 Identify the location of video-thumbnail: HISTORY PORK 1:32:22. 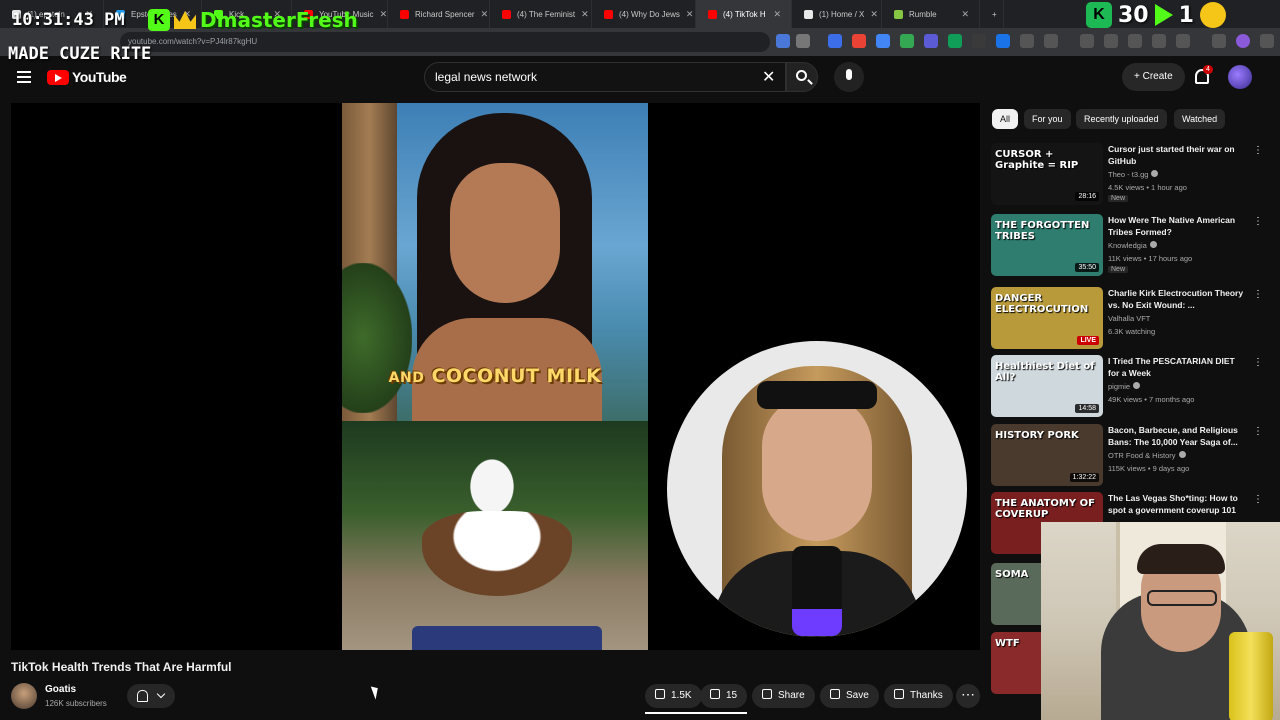
(1047, 455).